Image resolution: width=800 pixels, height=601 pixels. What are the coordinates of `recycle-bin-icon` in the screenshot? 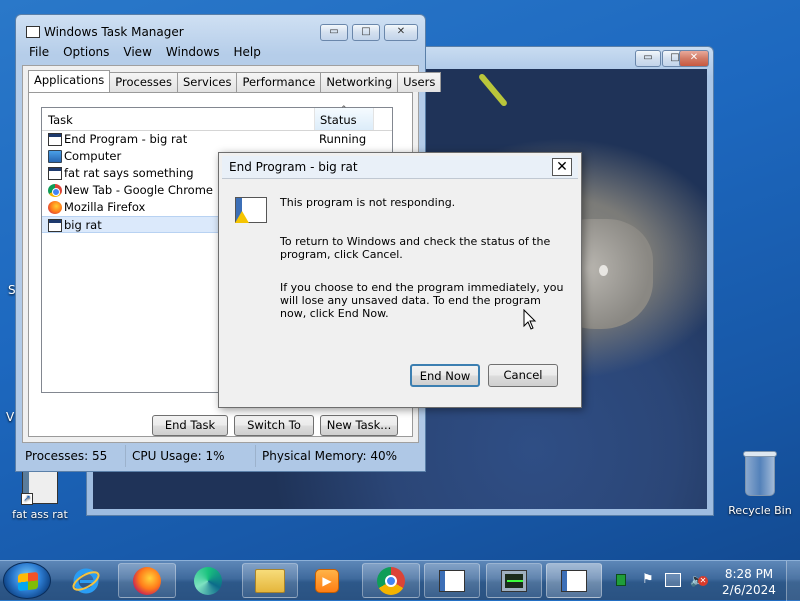 It's located at (760, 473).